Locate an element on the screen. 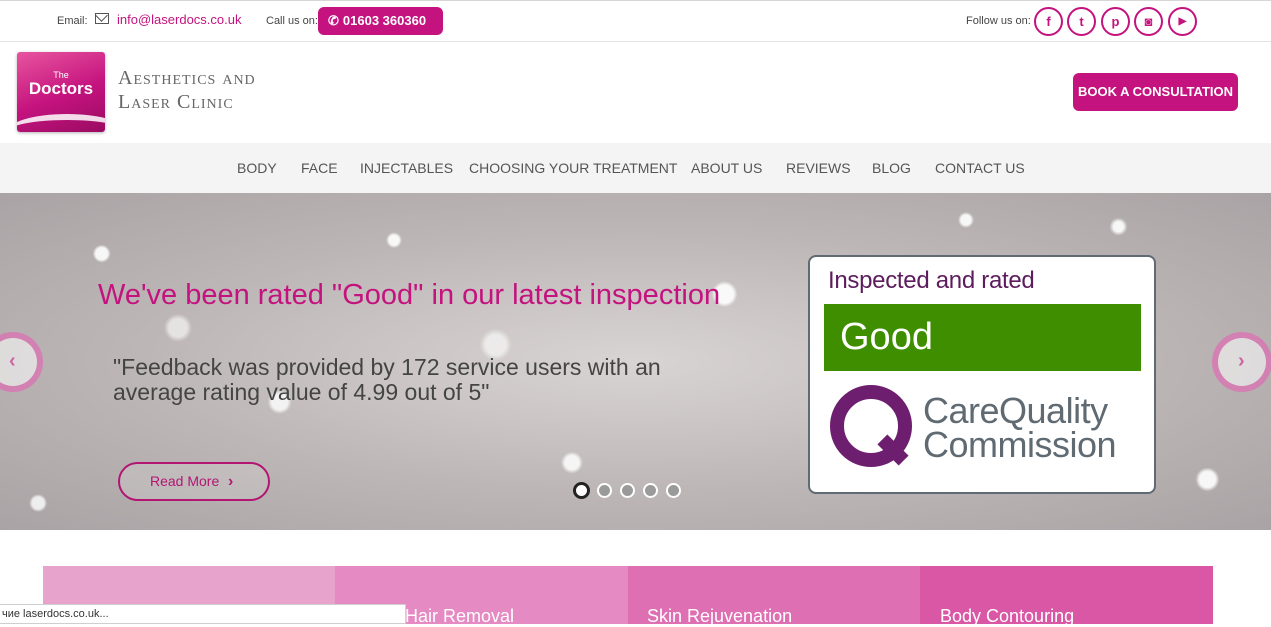  nav-item-blog: BLOG is located at coordinates (891, 168).